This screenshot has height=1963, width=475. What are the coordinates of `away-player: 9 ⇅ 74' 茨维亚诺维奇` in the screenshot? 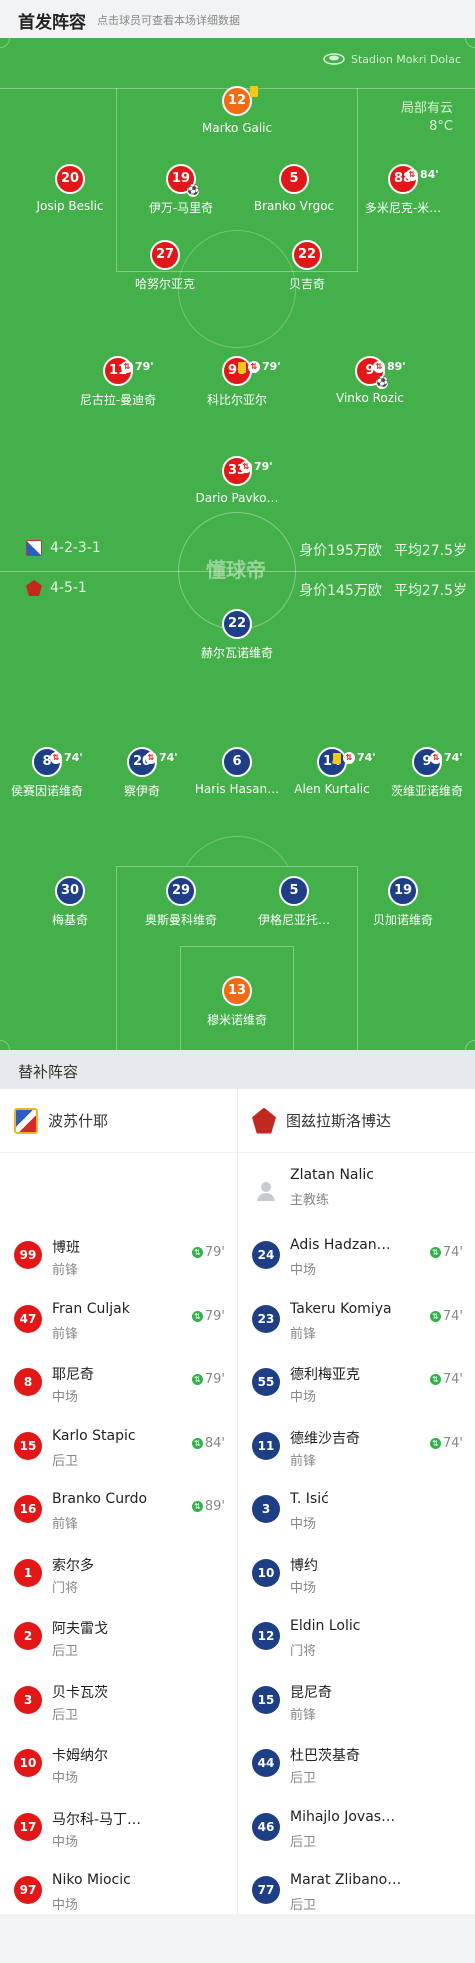 It's located at (418, 773).